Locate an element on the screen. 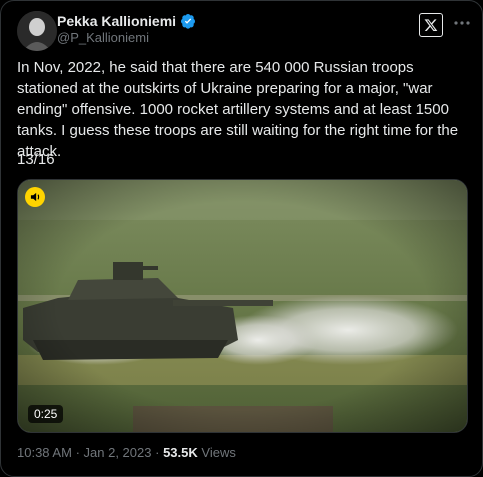 The height and width of the screenshot is (477, 483). avatar-photo is located at coordinates (37, 31).